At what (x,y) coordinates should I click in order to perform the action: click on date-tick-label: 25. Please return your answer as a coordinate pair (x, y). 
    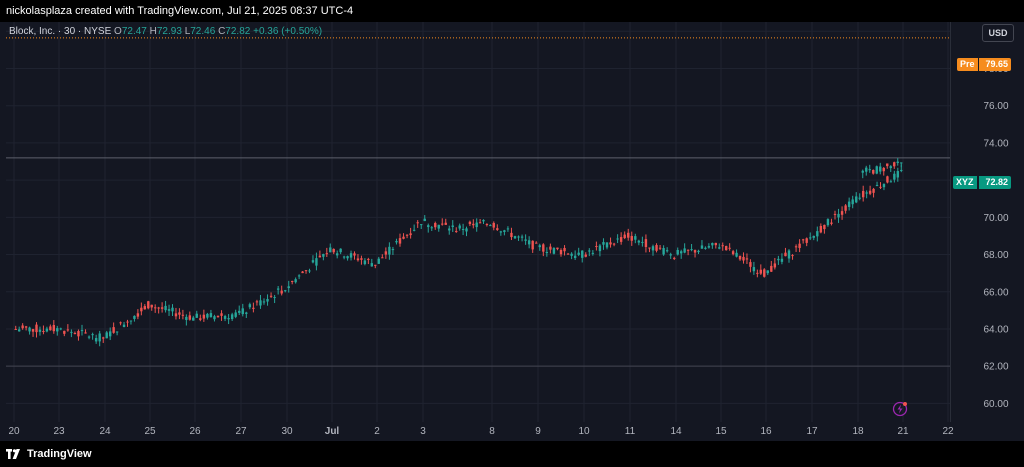
    Looking at the image, I should click on (150, 431).